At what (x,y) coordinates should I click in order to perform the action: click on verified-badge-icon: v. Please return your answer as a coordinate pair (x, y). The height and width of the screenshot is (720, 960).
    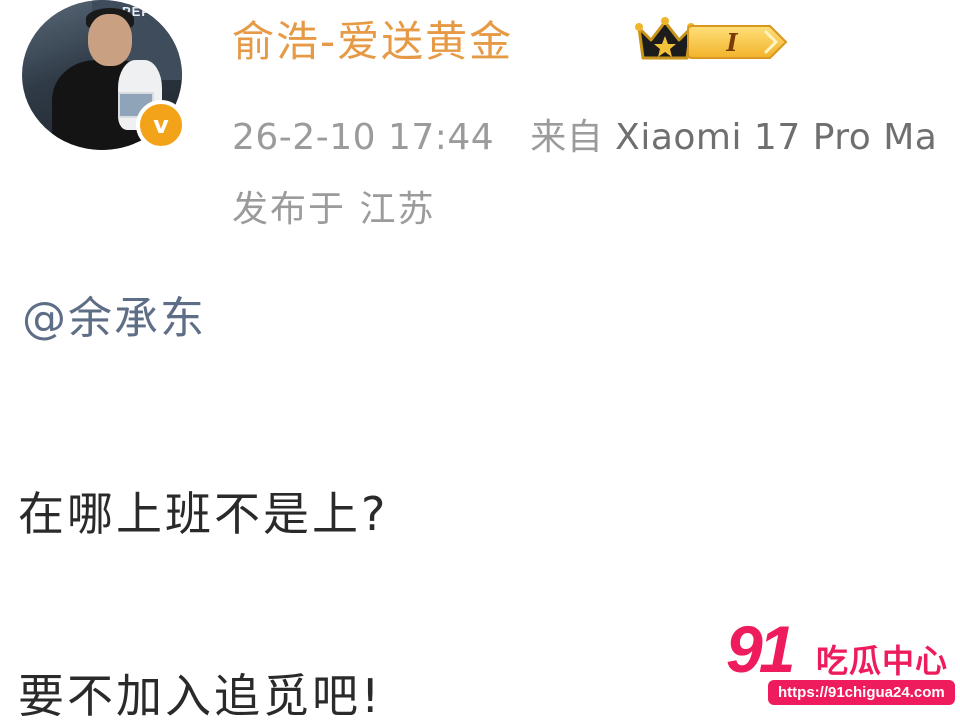
    Looking at the image, I should click on (161, 125).